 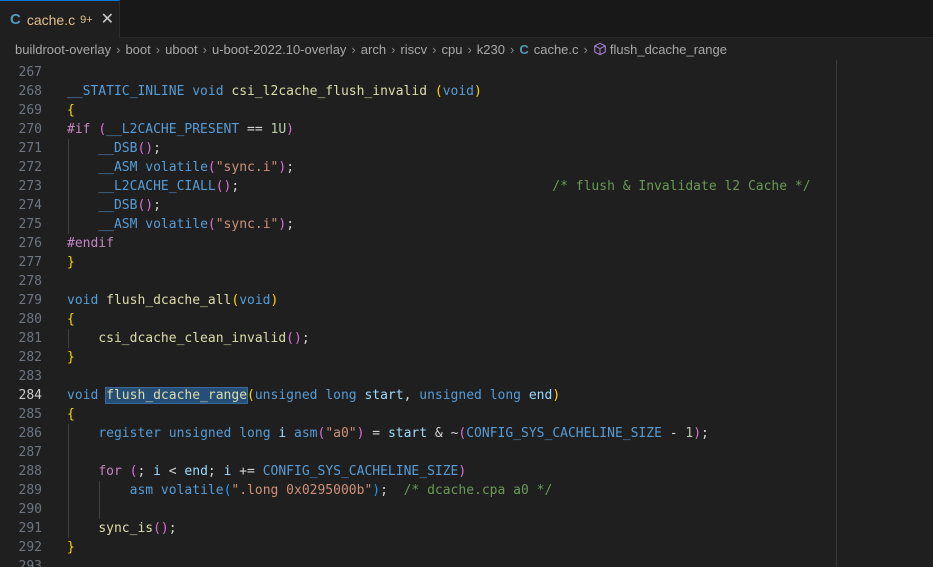 I want to click on code-line: 281 csi_dcache_clean_invalid();, so click(x=466, y=338).